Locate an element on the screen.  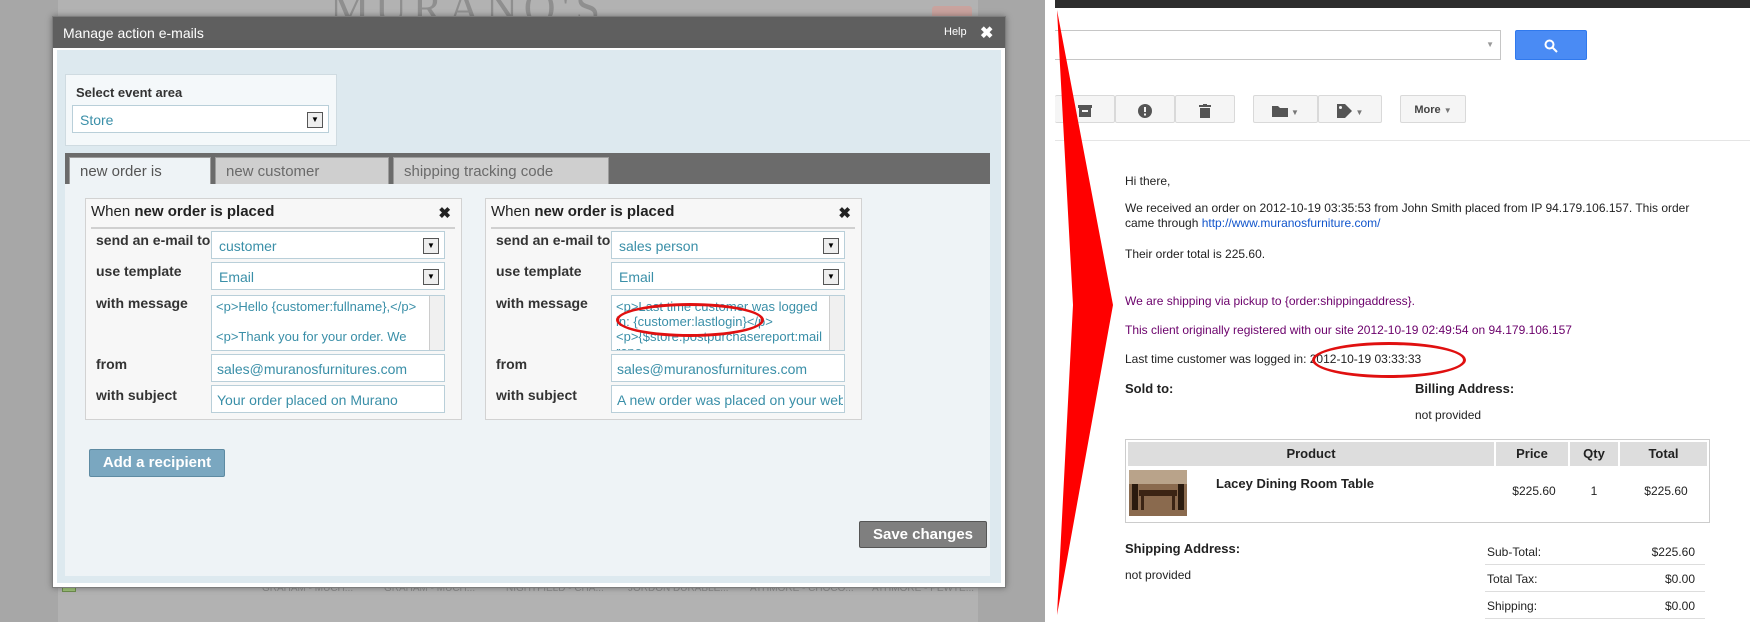
product-price: $225.60 is located at coordinates (1534, 491).